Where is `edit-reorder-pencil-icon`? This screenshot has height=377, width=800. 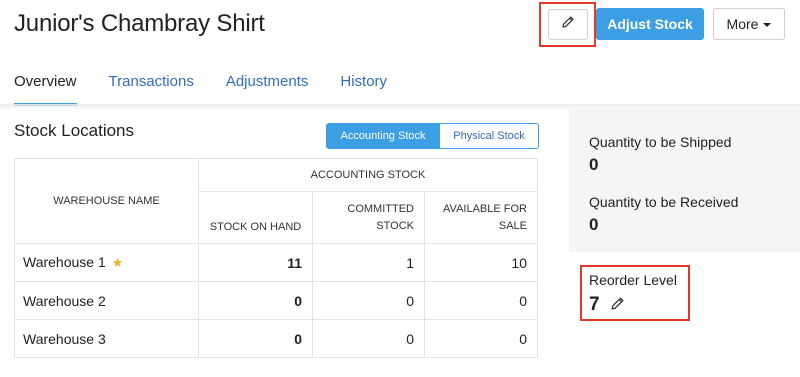 edit-reorder-pencil-icon is located at coordinates (617, 306).